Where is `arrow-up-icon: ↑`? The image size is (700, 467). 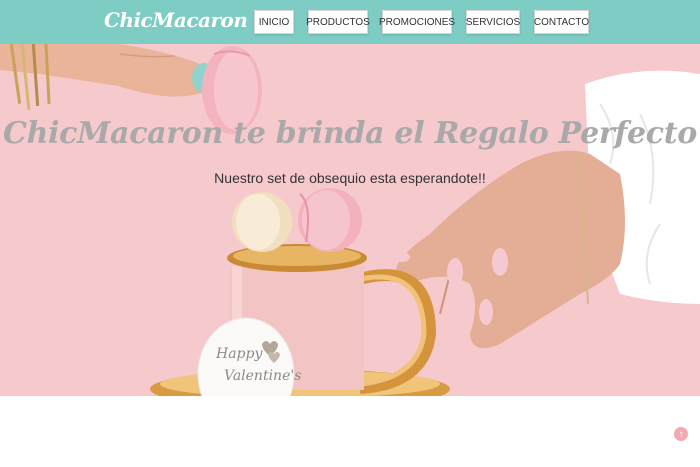 arrow-up-icon: ↑ is located at coordinates (681, 434).